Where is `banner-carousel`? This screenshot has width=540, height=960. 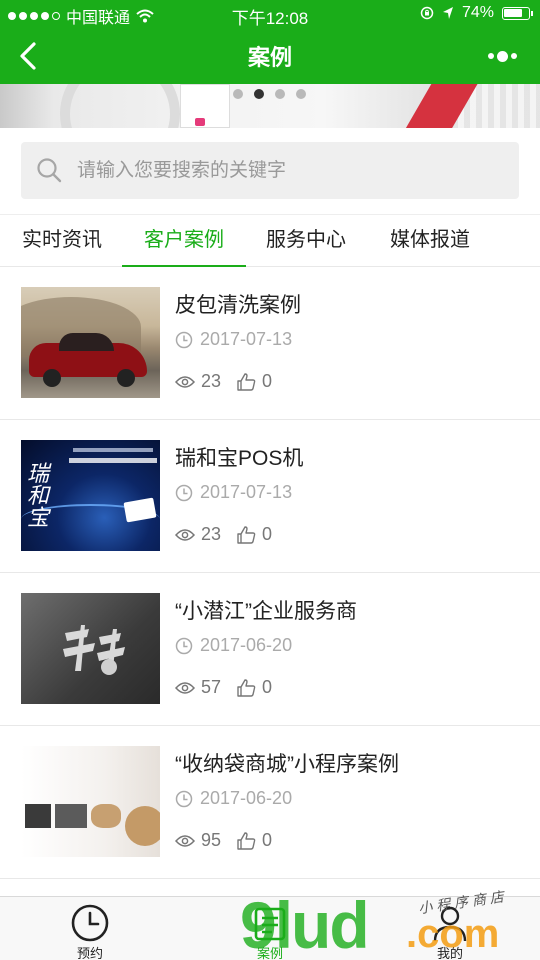
banner-carousel is located at coordinates (270, 106).